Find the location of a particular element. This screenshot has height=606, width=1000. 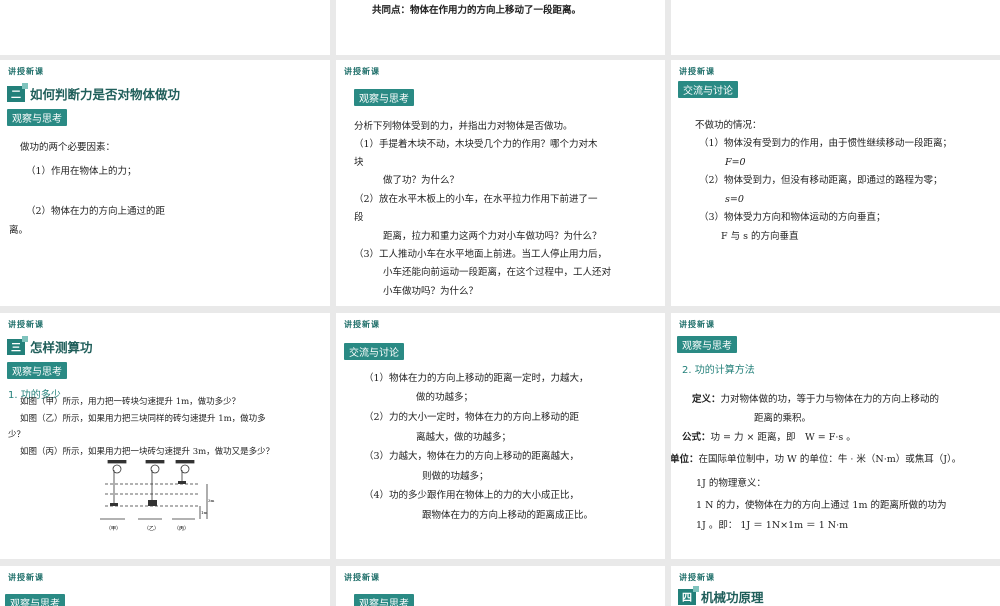

text-line: 分析下列物体受到的力，并指出力对物体是否做功。 is located at coordinates (463, 126).